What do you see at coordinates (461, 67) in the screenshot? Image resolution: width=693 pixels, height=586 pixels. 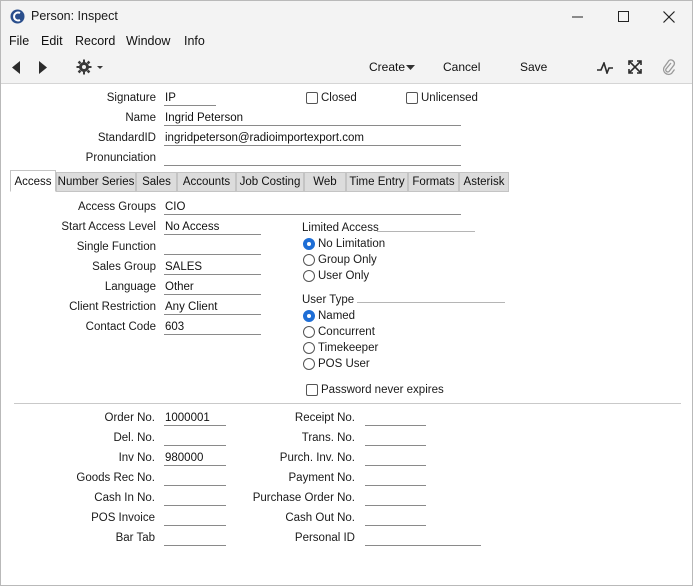 I see `cancel-button: Cancel` at bounding box center [461, 67].